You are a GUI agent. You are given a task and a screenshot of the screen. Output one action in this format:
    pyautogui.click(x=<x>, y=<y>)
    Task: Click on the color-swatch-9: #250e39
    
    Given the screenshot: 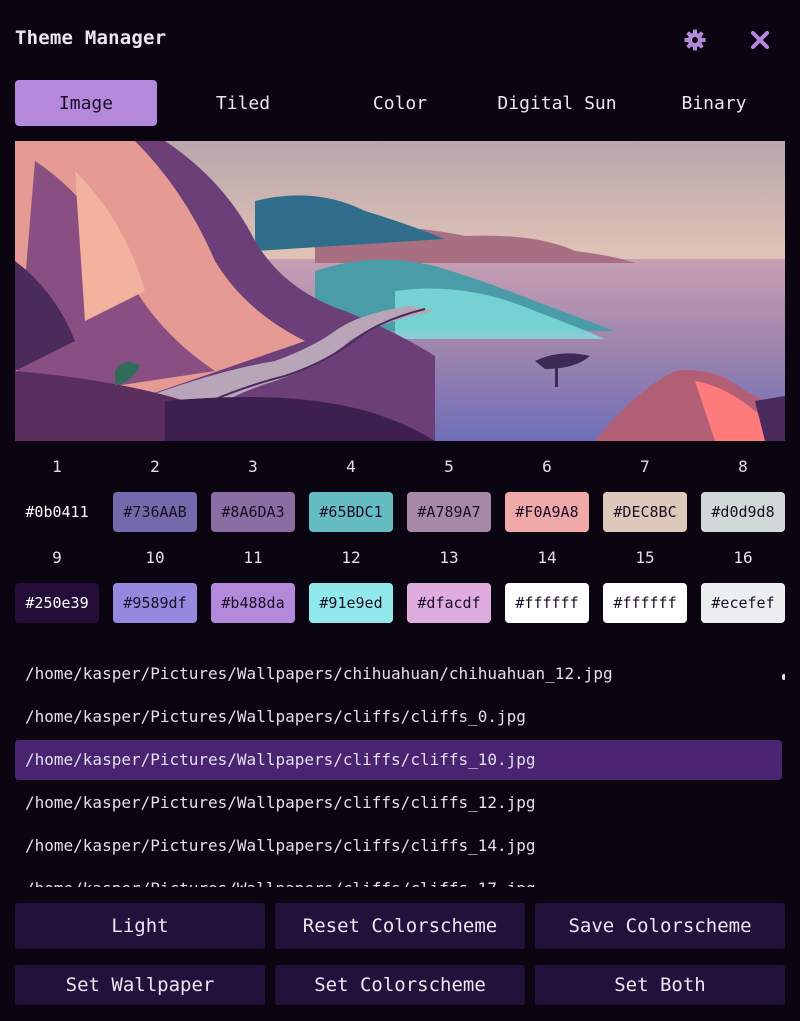 What is the action you would take?
    pyautogui.click(x=57, y=603)
    